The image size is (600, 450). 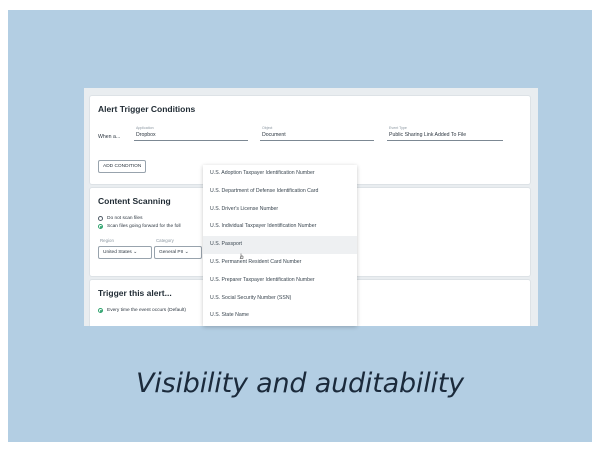 What do you see at coordinates (144, 226) in the screenshot?
I see `radio-scan-files-label: Scan files going forward for the foll` at bounding box center [144, 226].